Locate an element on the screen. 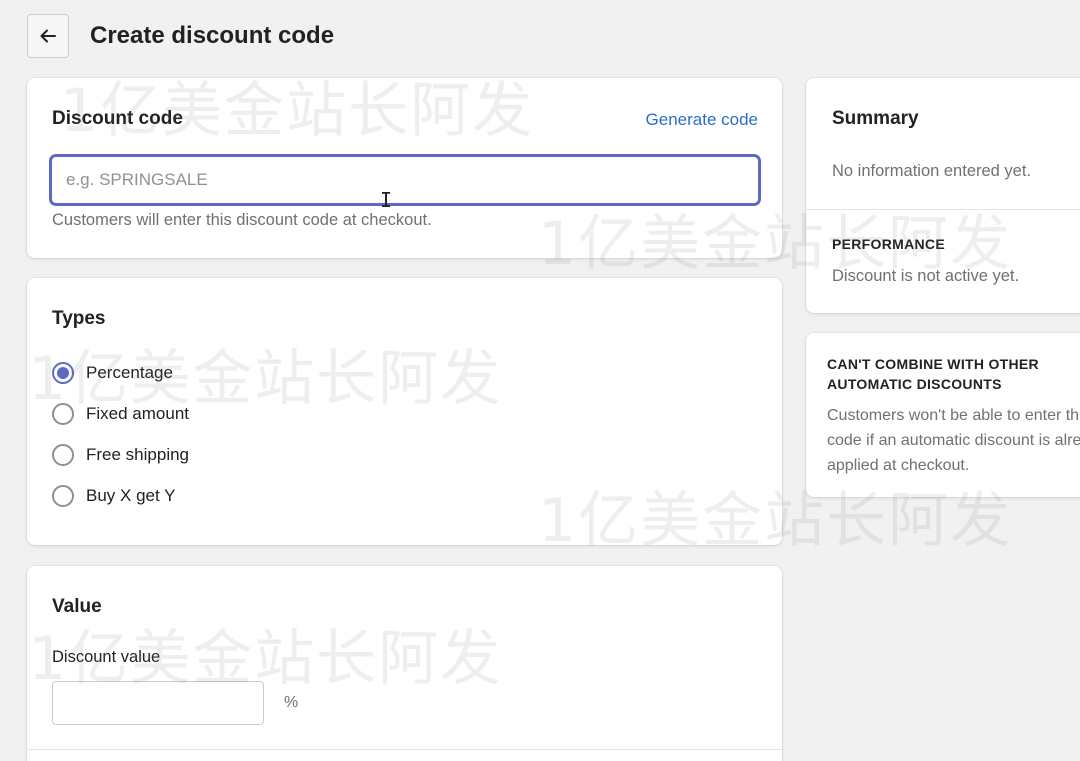 The height and width of the screenshot is (761, 1080). discount-value-input is located at coordinates (168, 703).